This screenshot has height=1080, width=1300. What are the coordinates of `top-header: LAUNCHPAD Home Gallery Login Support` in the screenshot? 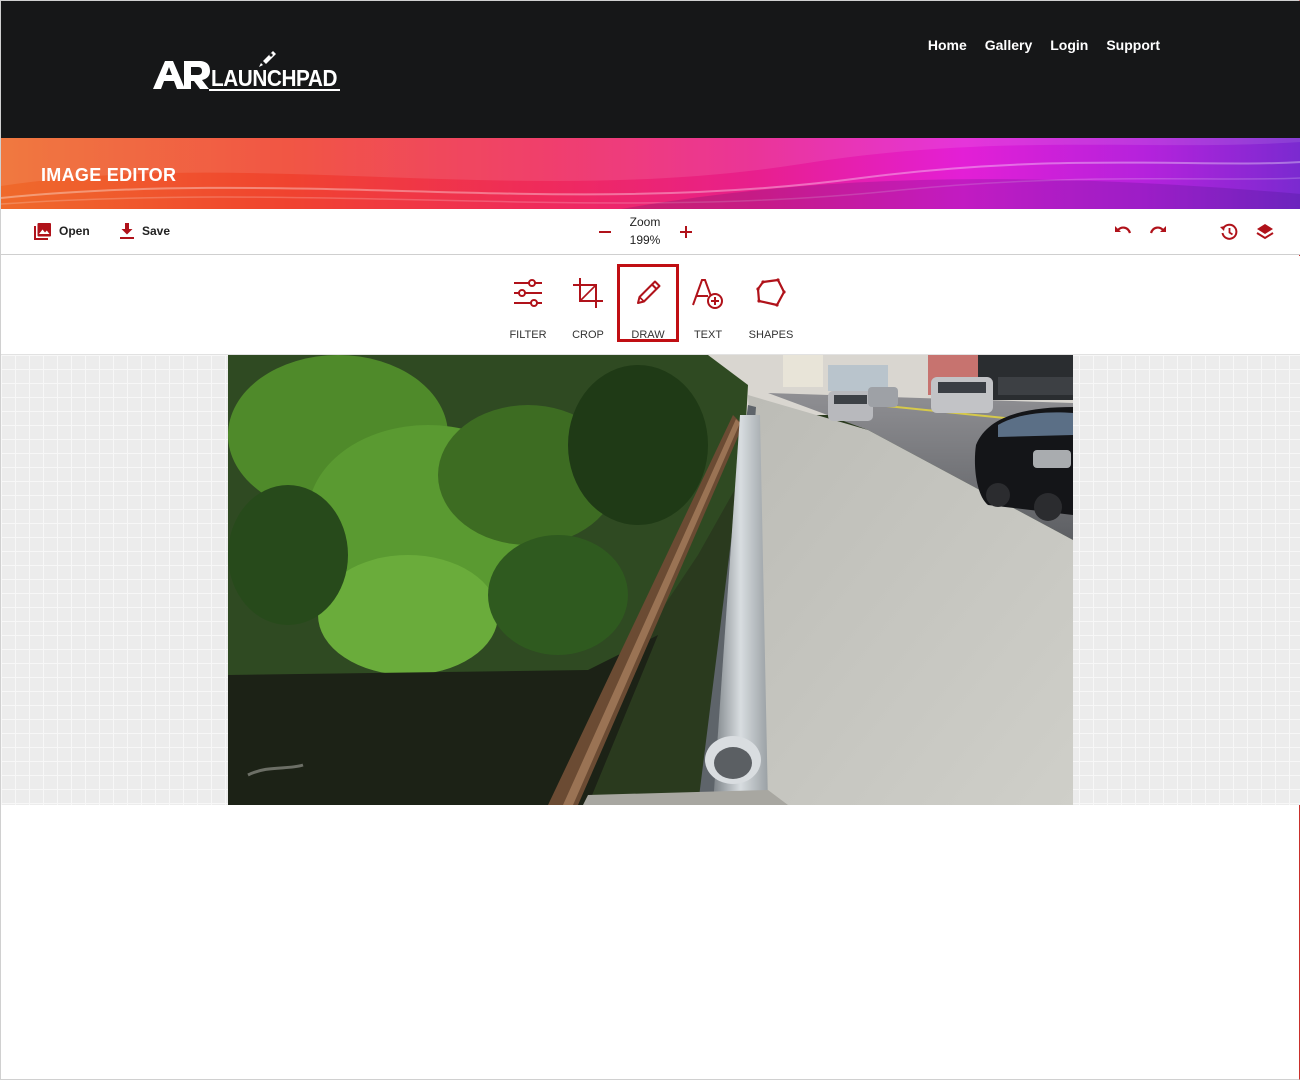 It's located at (650, 69).